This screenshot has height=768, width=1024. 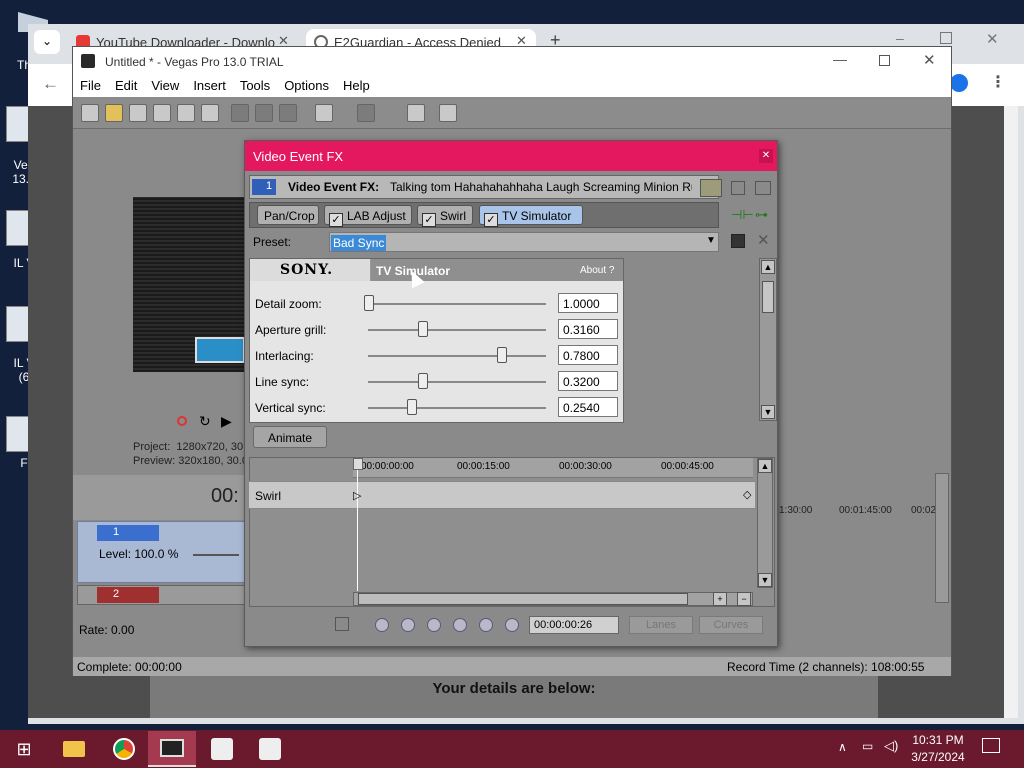 What do you see at coordinates (900, 38) in the screenshot?
I see `browser-minimize-icon: –` at bounding box center [900, 38].